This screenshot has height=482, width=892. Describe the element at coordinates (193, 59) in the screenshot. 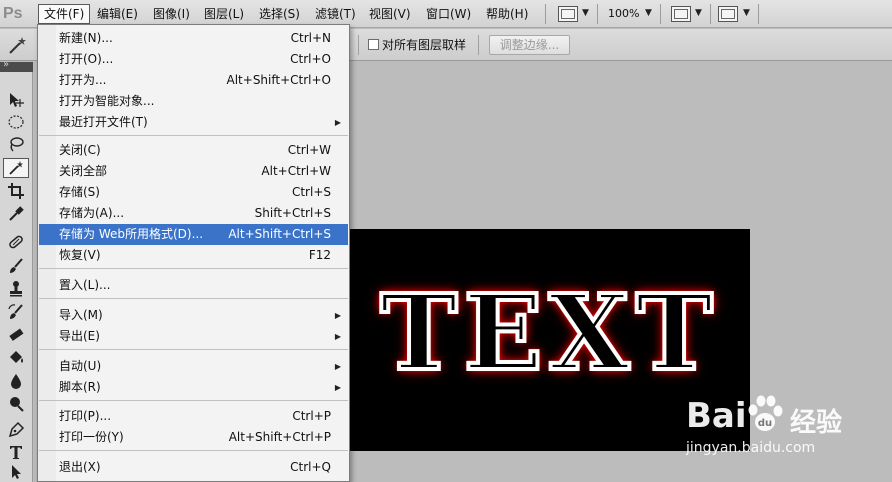

I see `menu-item-open: 打开(O)... Ctrl+O` at that location.